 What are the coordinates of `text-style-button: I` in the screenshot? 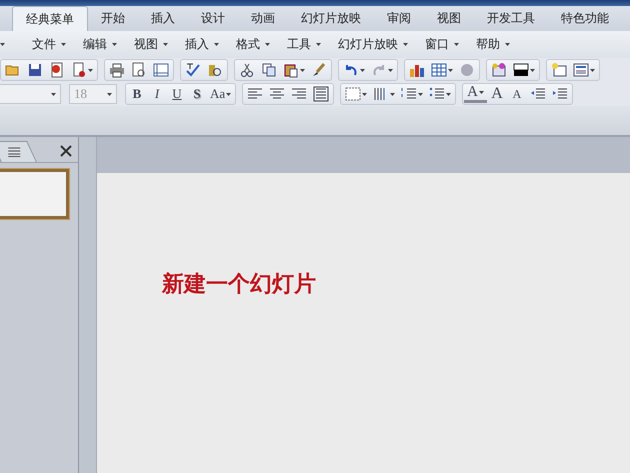 It's located at (157, 94).